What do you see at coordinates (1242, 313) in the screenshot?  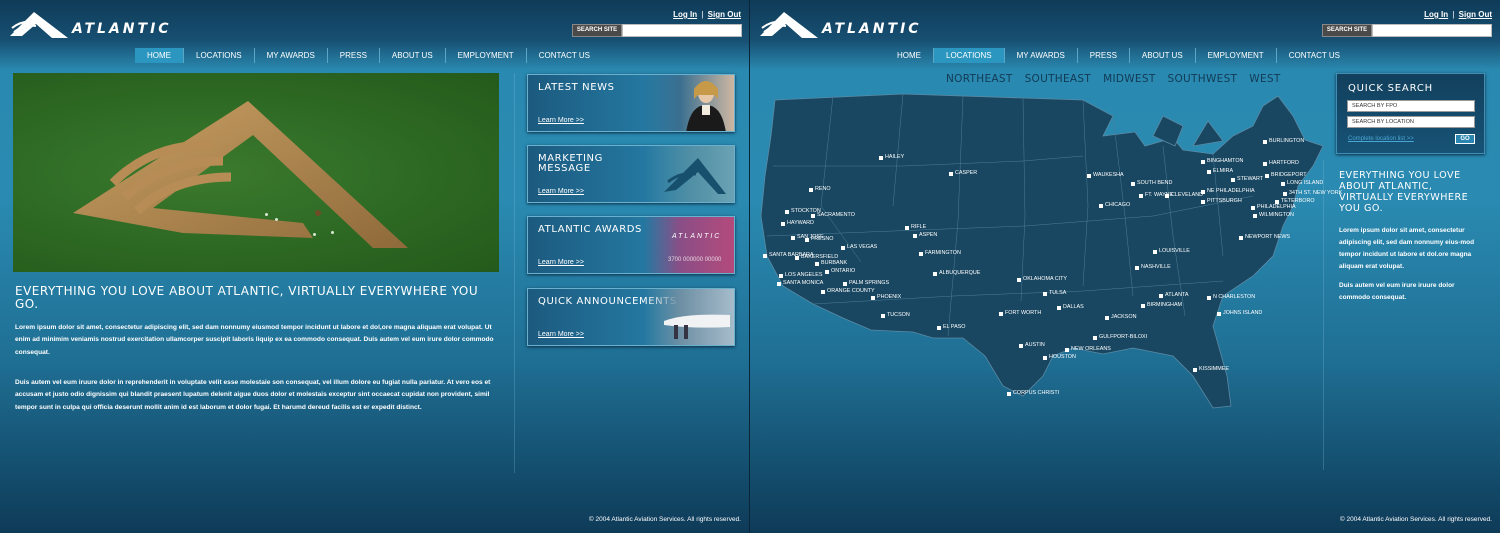 I see `city-label: JOHNS ISLAND` at bounding box center [1242, 313].